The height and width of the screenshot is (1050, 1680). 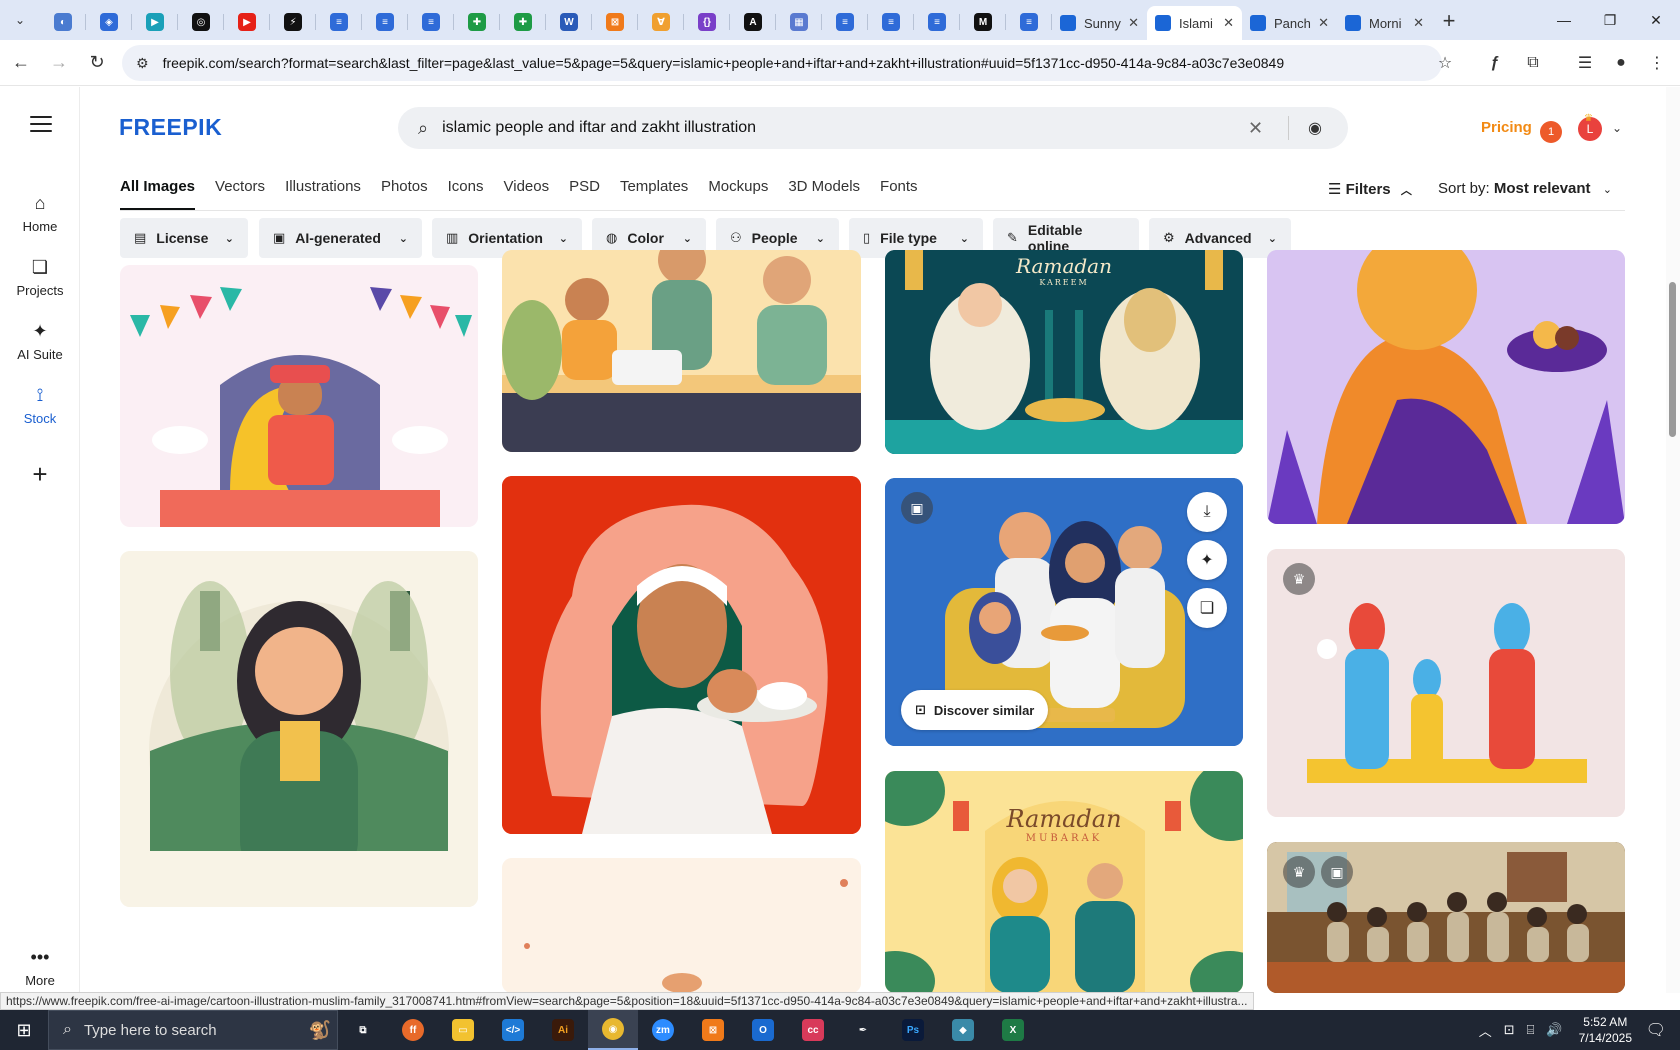 I want to click on sidebar-item-ai-suite: ✦ AI Suite, so click(x=40, y=340).